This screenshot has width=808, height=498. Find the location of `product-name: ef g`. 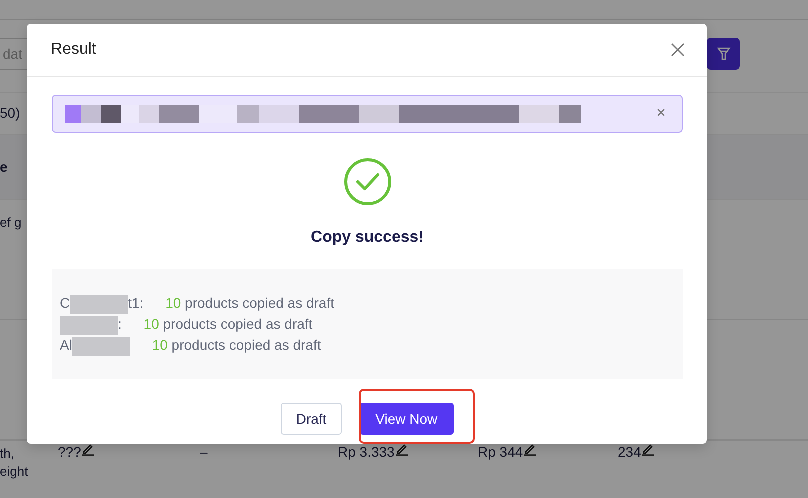

product-name: ef g is located at coordinates (11, 223).